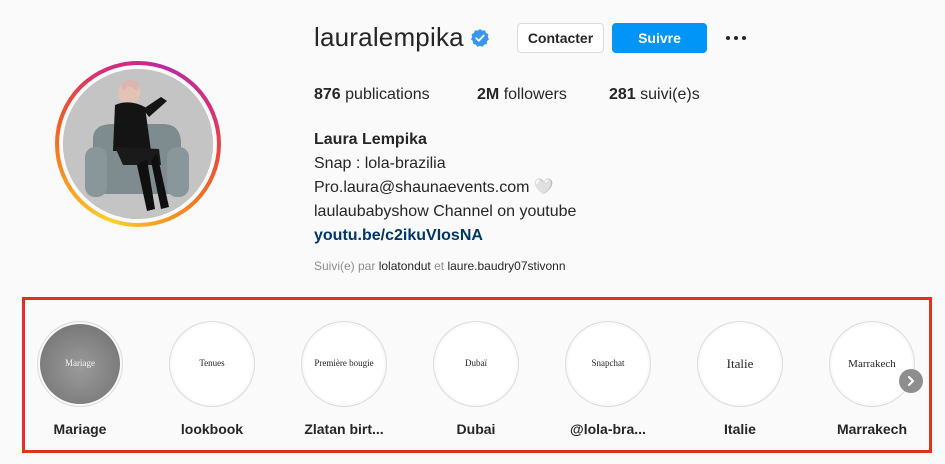 The height and width of the screenshot is (464, 945). I want to click on bio-line: laulaubabyshow Channel on youtube, so click(445, 211).